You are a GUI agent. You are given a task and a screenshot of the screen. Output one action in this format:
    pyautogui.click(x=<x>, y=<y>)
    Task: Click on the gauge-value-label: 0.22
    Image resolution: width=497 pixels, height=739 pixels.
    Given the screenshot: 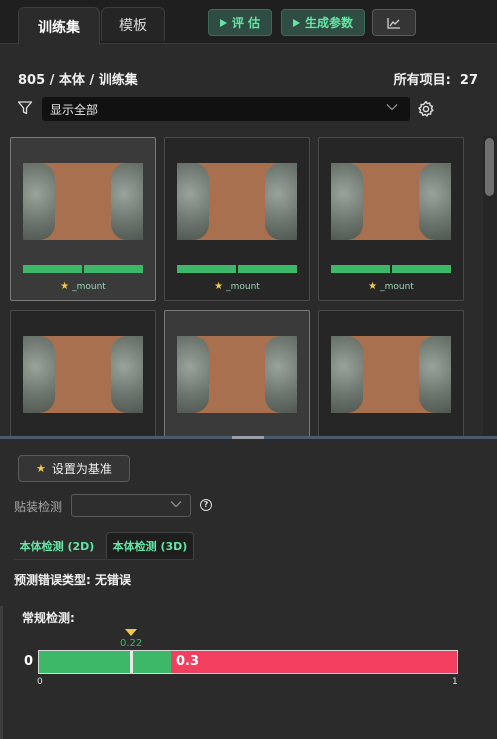 What is the action you would take?
    pyautogui.click(x=131, y=643)
    